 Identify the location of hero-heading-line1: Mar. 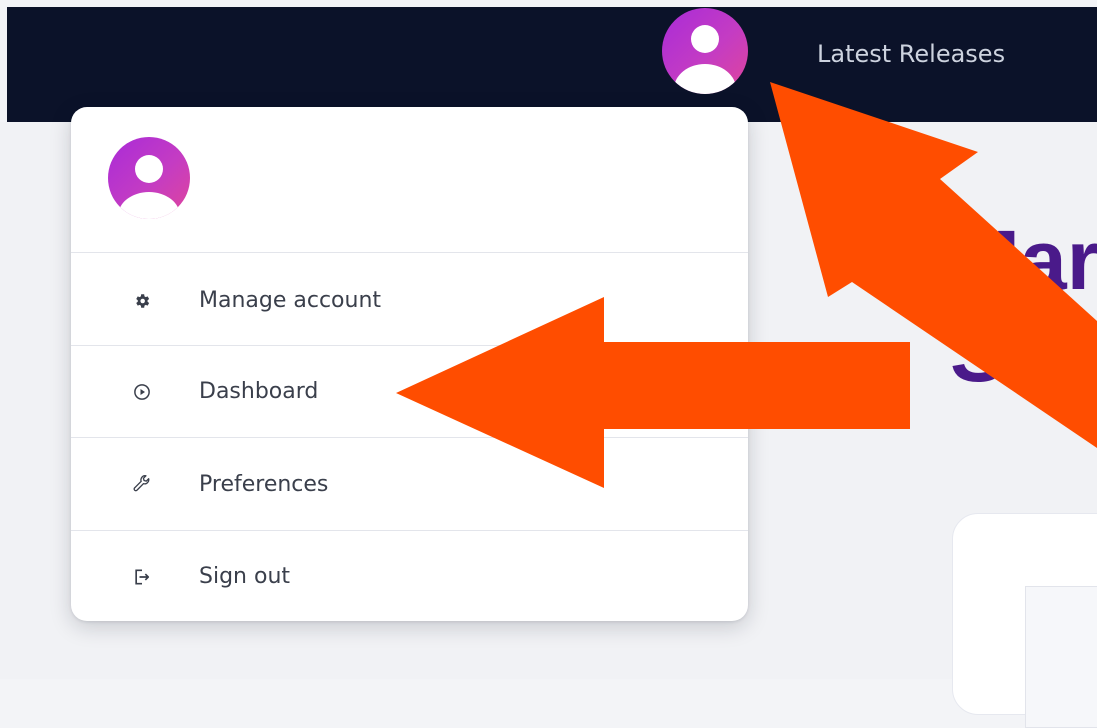
(1023, 260).